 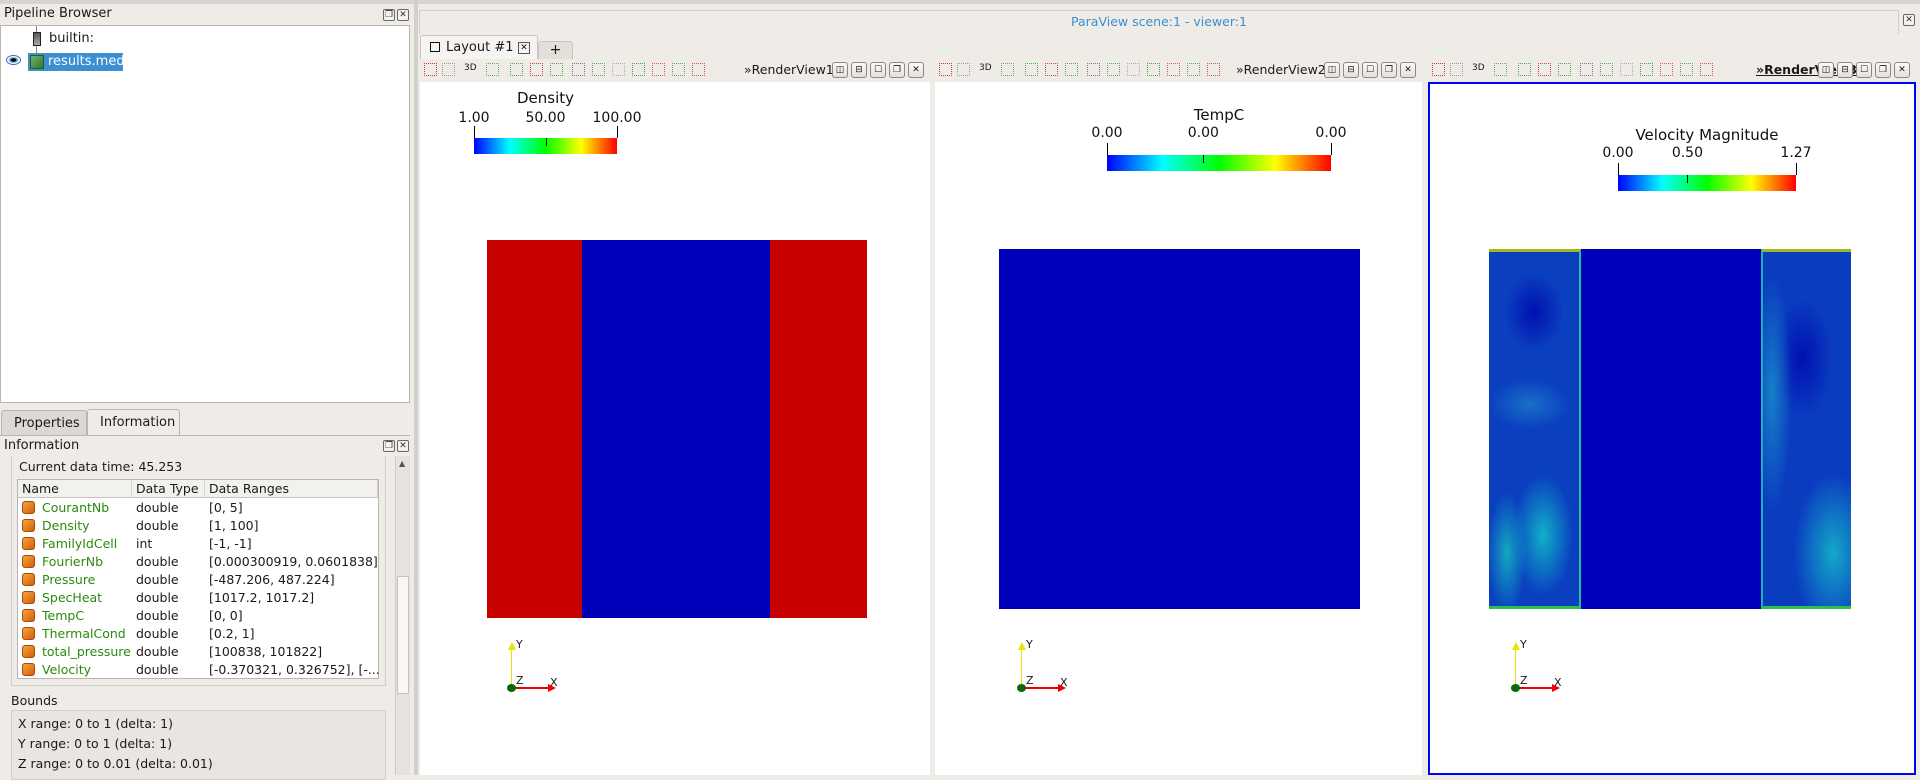 What do you see at coordinates (403, 635) in the screenshot?
I see `scrollbar-thumb` at bounding box center [403, 635].